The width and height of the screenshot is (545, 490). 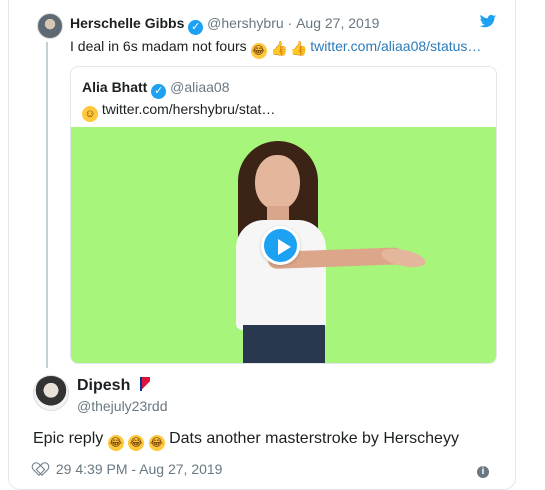 I want to click on flat-hand, so click(x=403, y=258).